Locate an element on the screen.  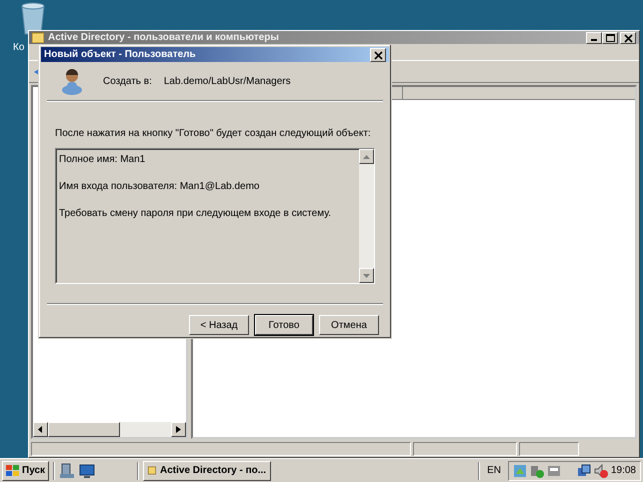
up-arrow-icon is located at coordinates (366, 156).